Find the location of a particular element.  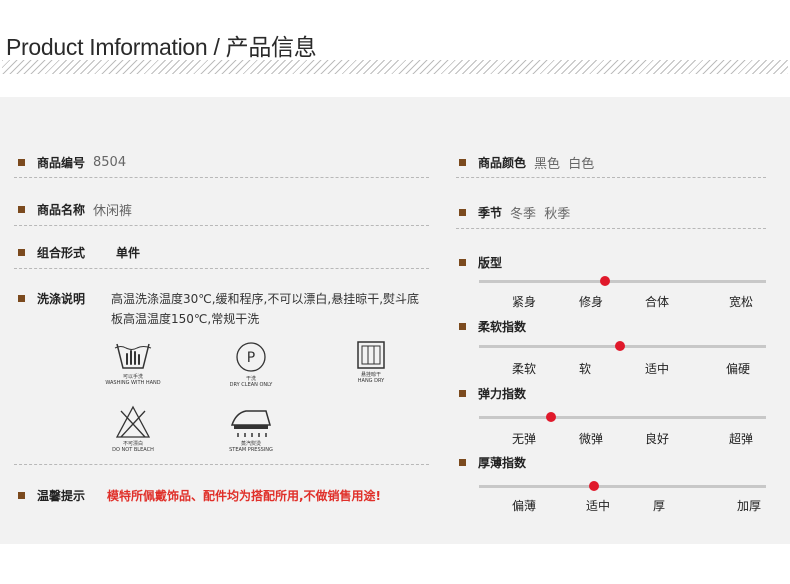

fit-track is located at coordinates (622, 281).